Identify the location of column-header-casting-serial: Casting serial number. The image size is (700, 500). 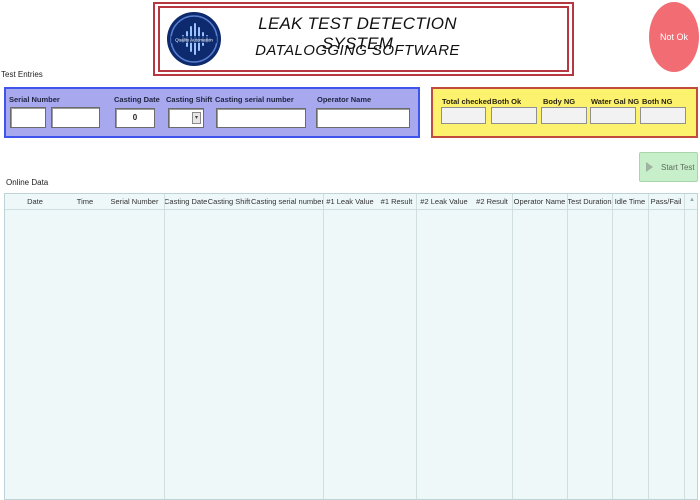
(287, 201).